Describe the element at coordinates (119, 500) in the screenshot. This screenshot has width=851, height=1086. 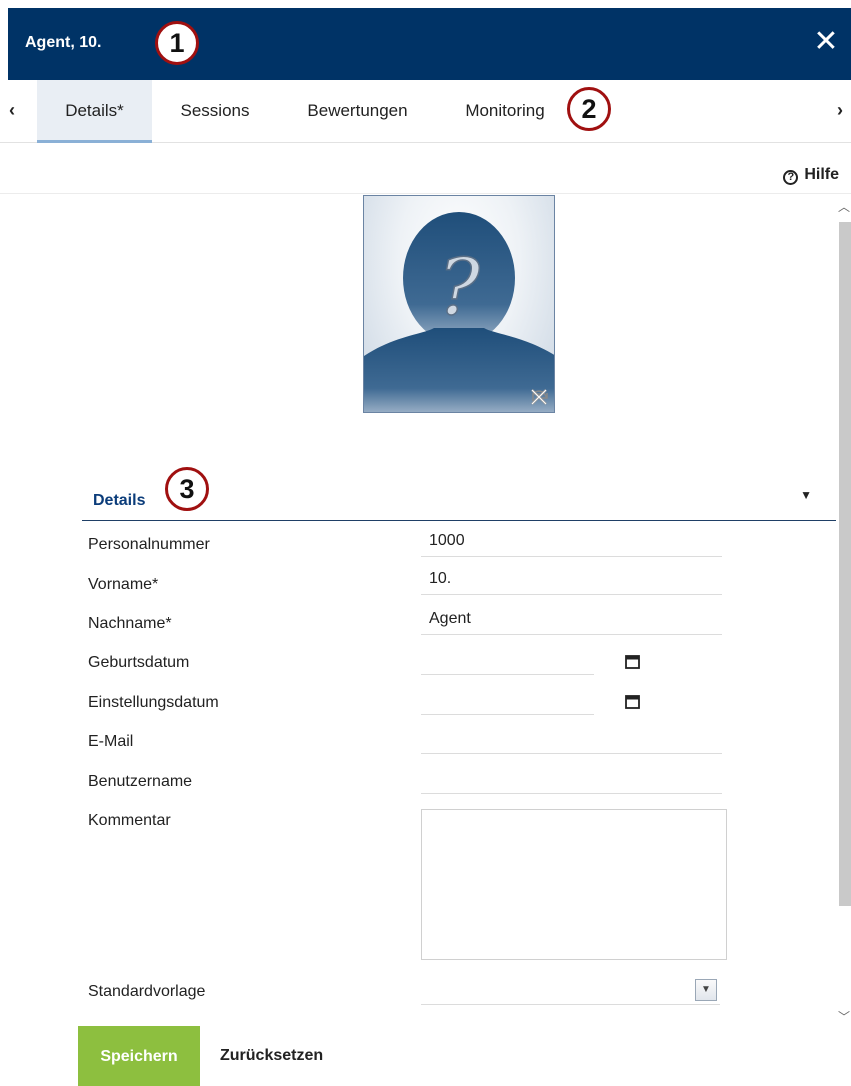
I see `section-title: Details` at that location.